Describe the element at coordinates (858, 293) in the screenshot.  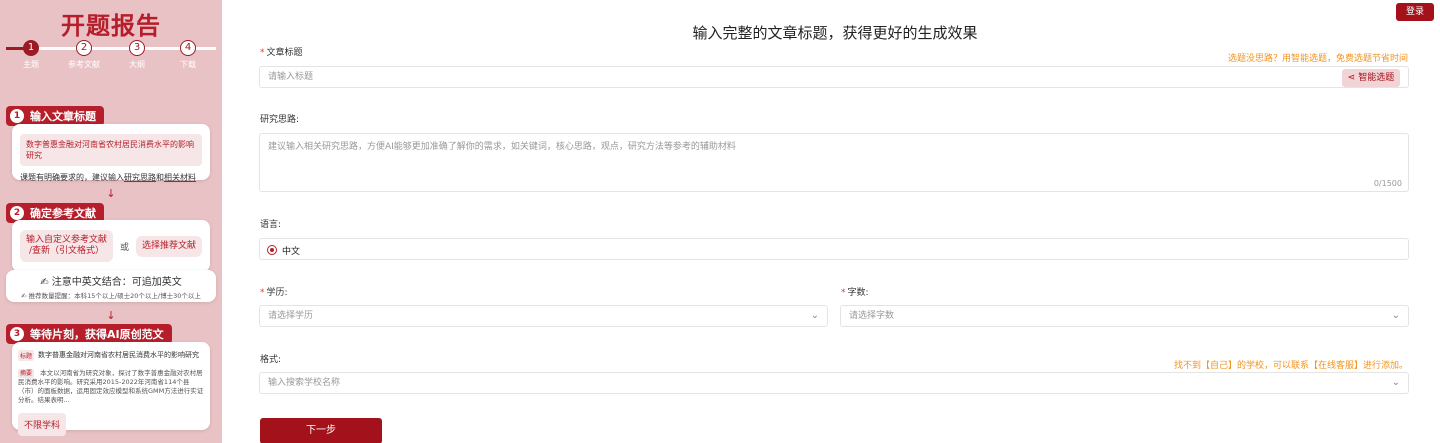
I see `label-text: 字数:` at that location.